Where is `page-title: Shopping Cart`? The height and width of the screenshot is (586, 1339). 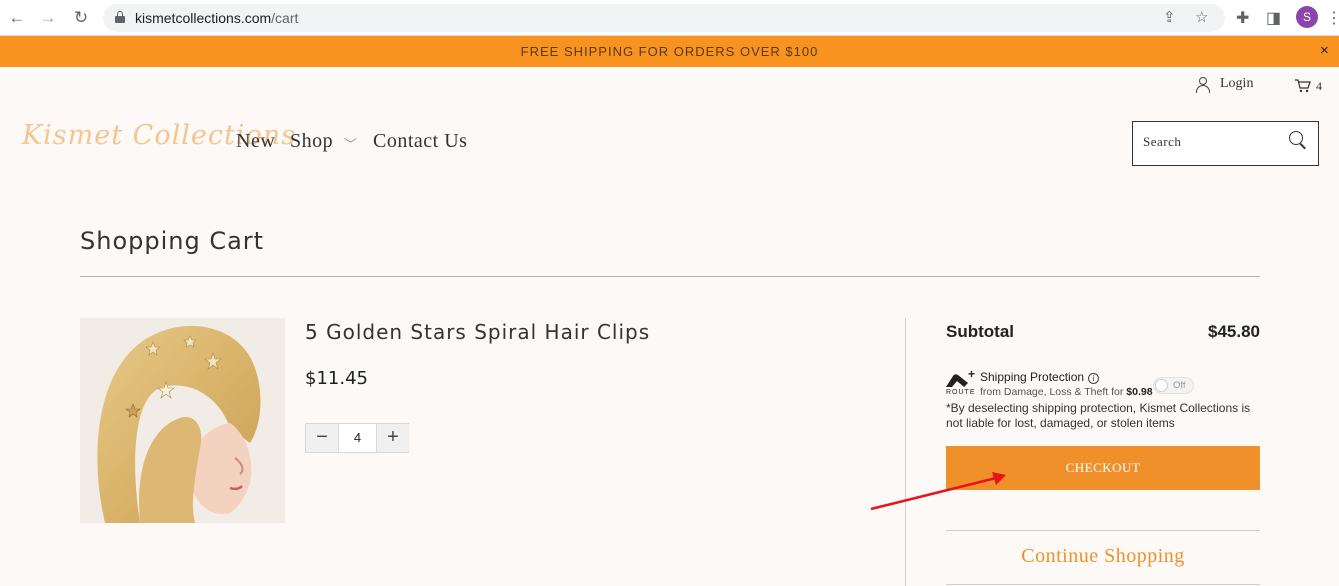
page-title: Shopping Cart is located at coordinates (172, 241).